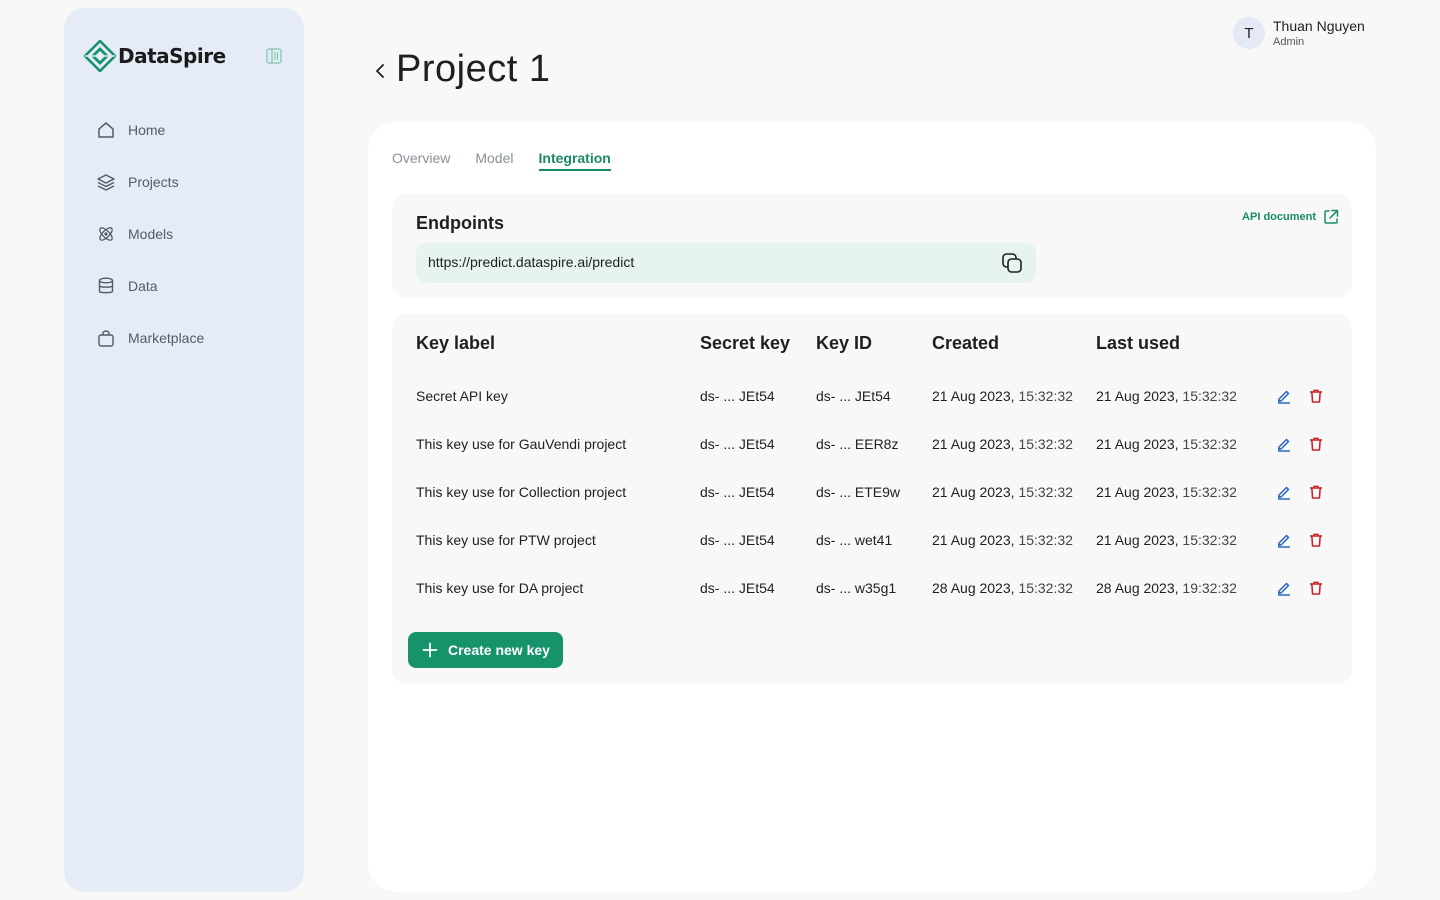  What do you see at coordinates (106, 338) in the screenshot?
I see `shopping-bag-icon` at bounding box center [106, 338].